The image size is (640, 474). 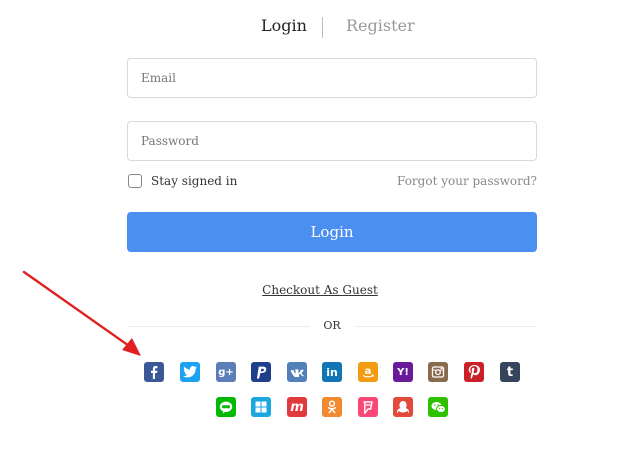 I want to click on password-field-container, so click(x=332, y=141).